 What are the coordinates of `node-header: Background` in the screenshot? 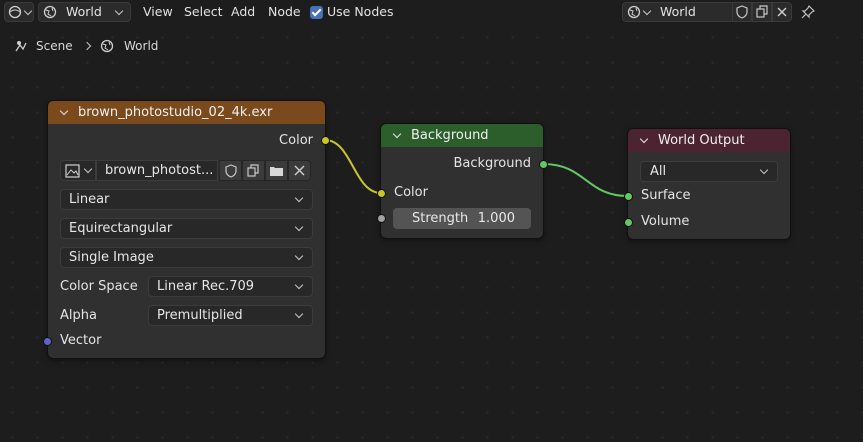 It's located at (462, 135).